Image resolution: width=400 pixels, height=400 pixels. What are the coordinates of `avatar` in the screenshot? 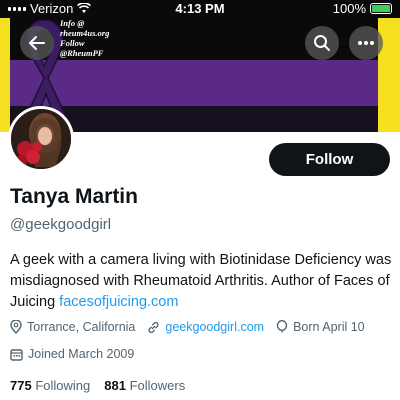 It's located at (41, 139).